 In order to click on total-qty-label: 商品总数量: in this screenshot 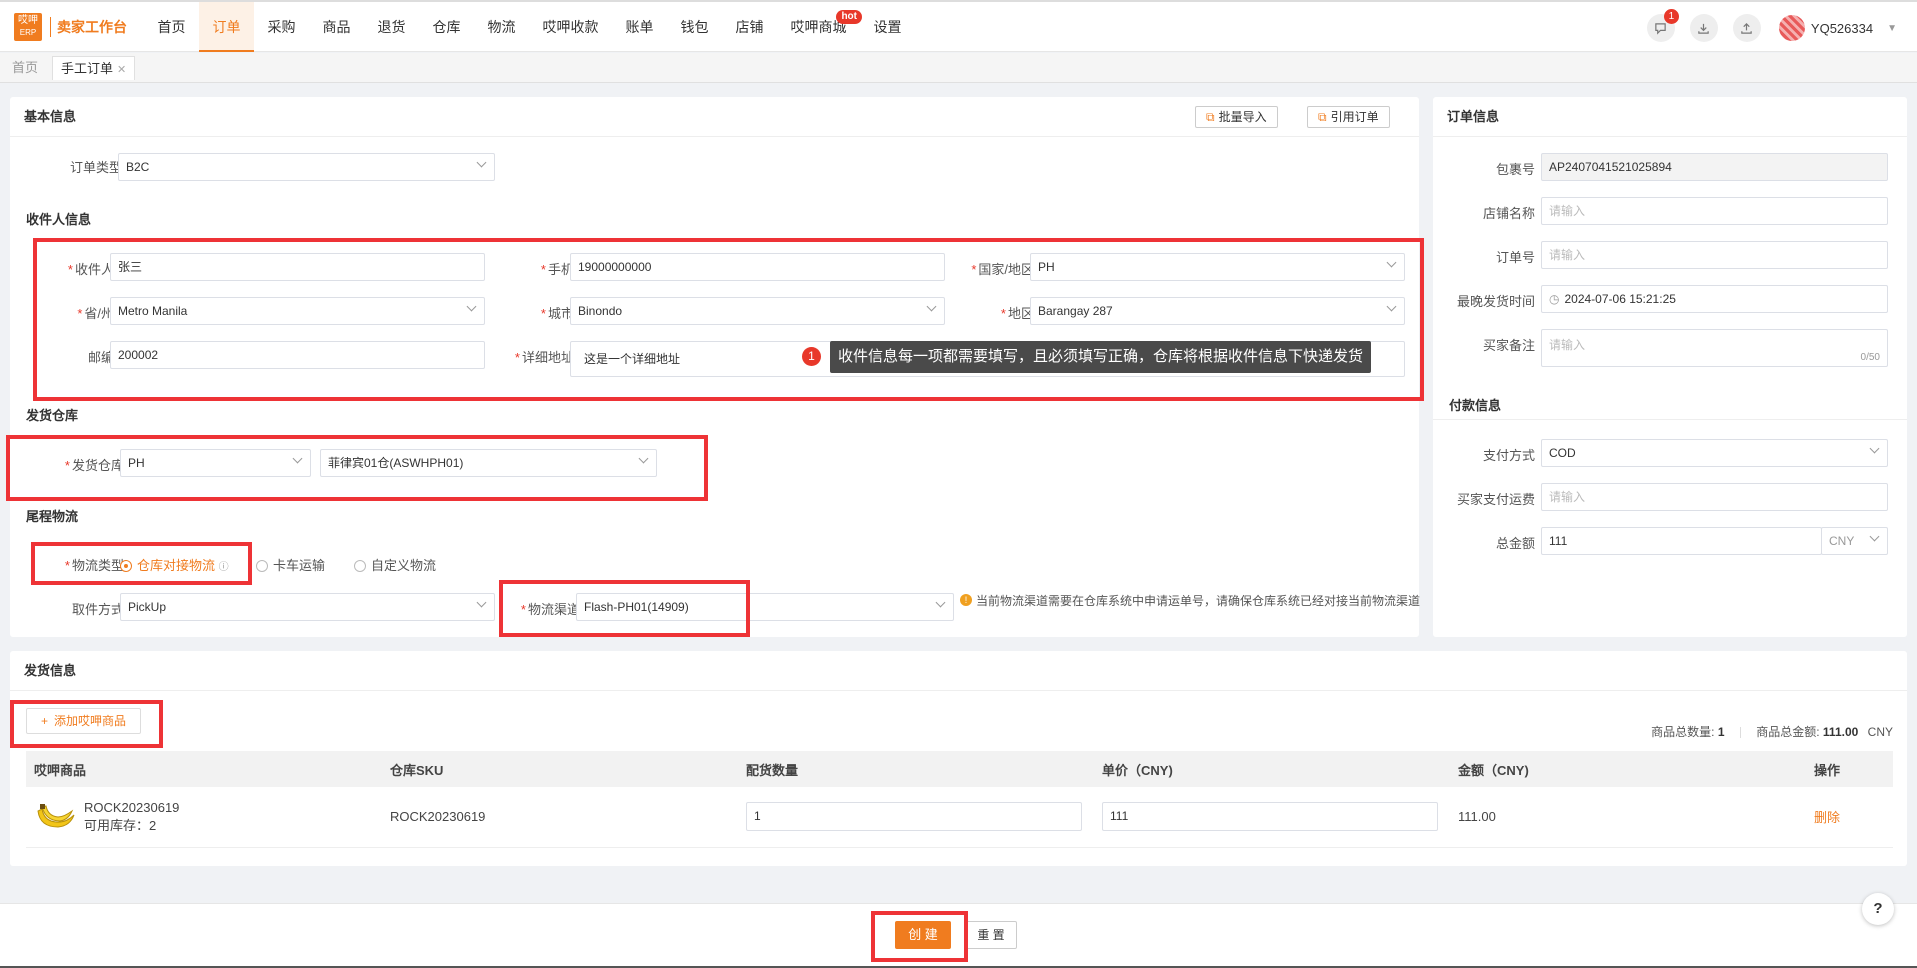, I will do `click(1683, 732)`.